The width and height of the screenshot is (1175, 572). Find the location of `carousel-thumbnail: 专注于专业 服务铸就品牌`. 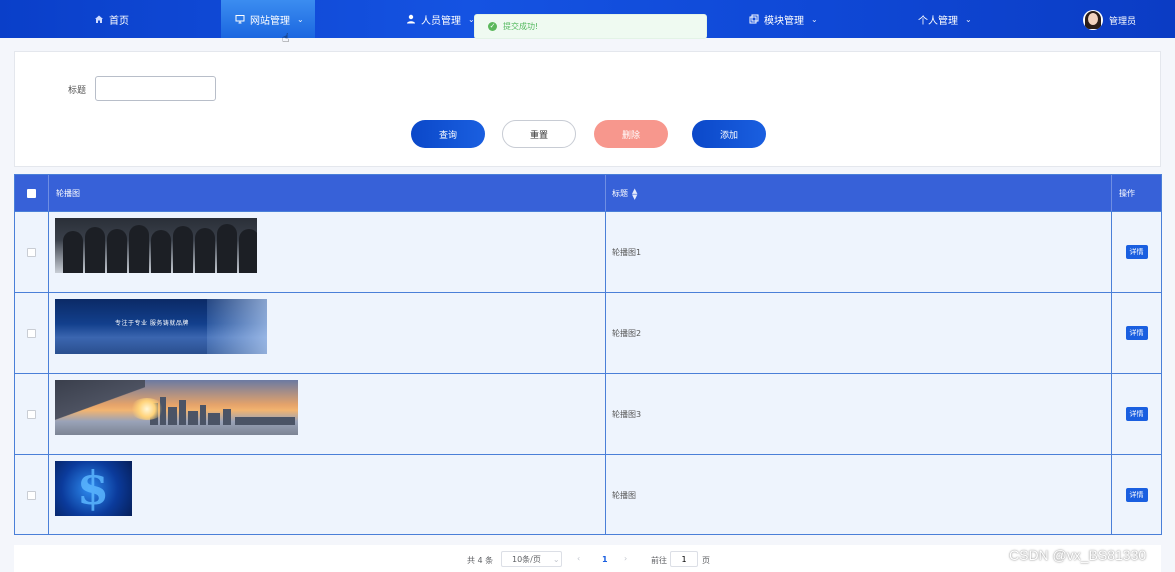

carousel-thumbnail: 专注于专业 服务铸就品牌 is located at coordinates (161, 326).